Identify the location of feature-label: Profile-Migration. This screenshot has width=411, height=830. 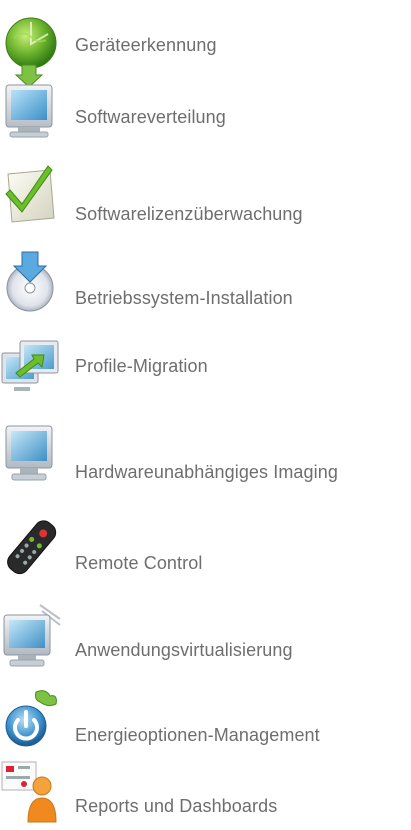
(141, 366).